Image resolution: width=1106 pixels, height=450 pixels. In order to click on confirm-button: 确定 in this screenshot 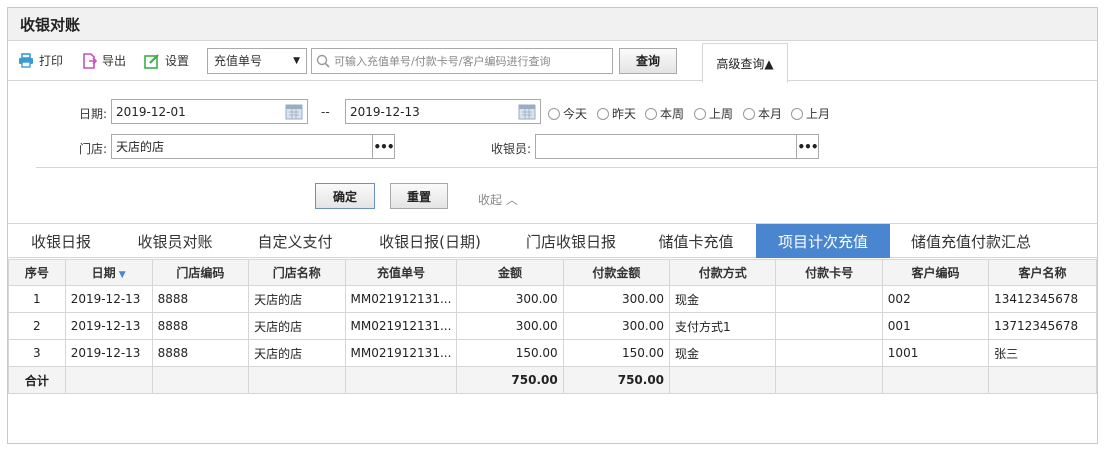, I will do `click(345, 196)`.